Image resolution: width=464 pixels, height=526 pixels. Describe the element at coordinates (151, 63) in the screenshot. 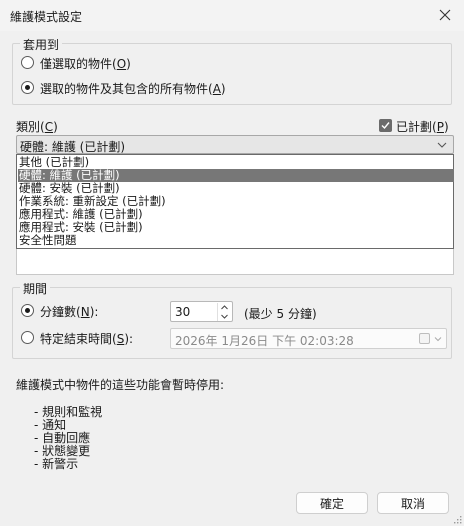

I see `apply-selected-only-option: 僅選取的物件(O)` at that location.